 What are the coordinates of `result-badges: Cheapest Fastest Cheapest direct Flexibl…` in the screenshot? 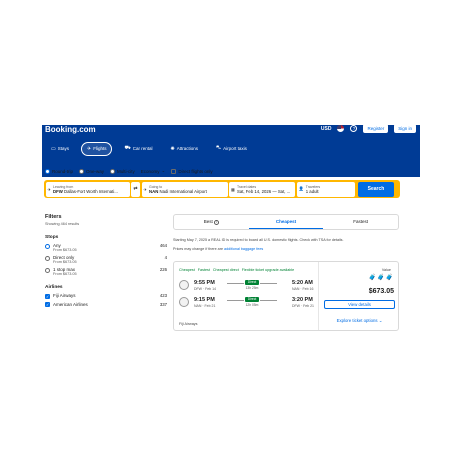 It's located at (236, 270).